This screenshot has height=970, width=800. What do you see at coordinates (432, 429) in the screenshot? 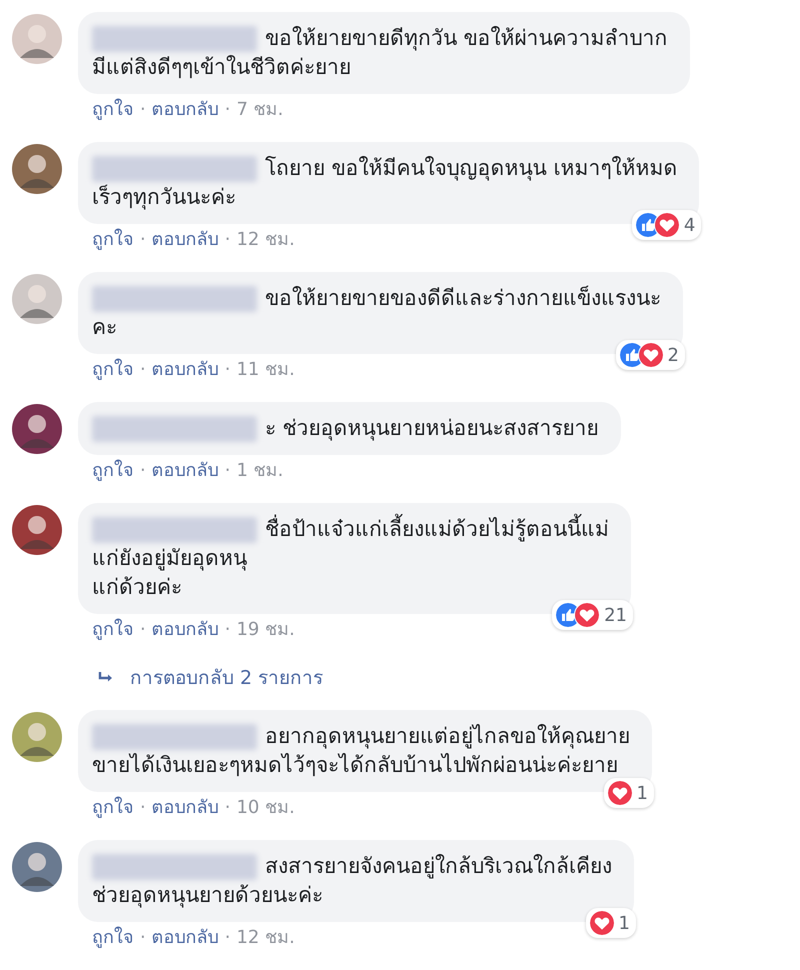
I see `comment-text: ะ ช่วยอุดหนุนยายหน่อยนะสงสารยาย` at bounding box center [432, 429].